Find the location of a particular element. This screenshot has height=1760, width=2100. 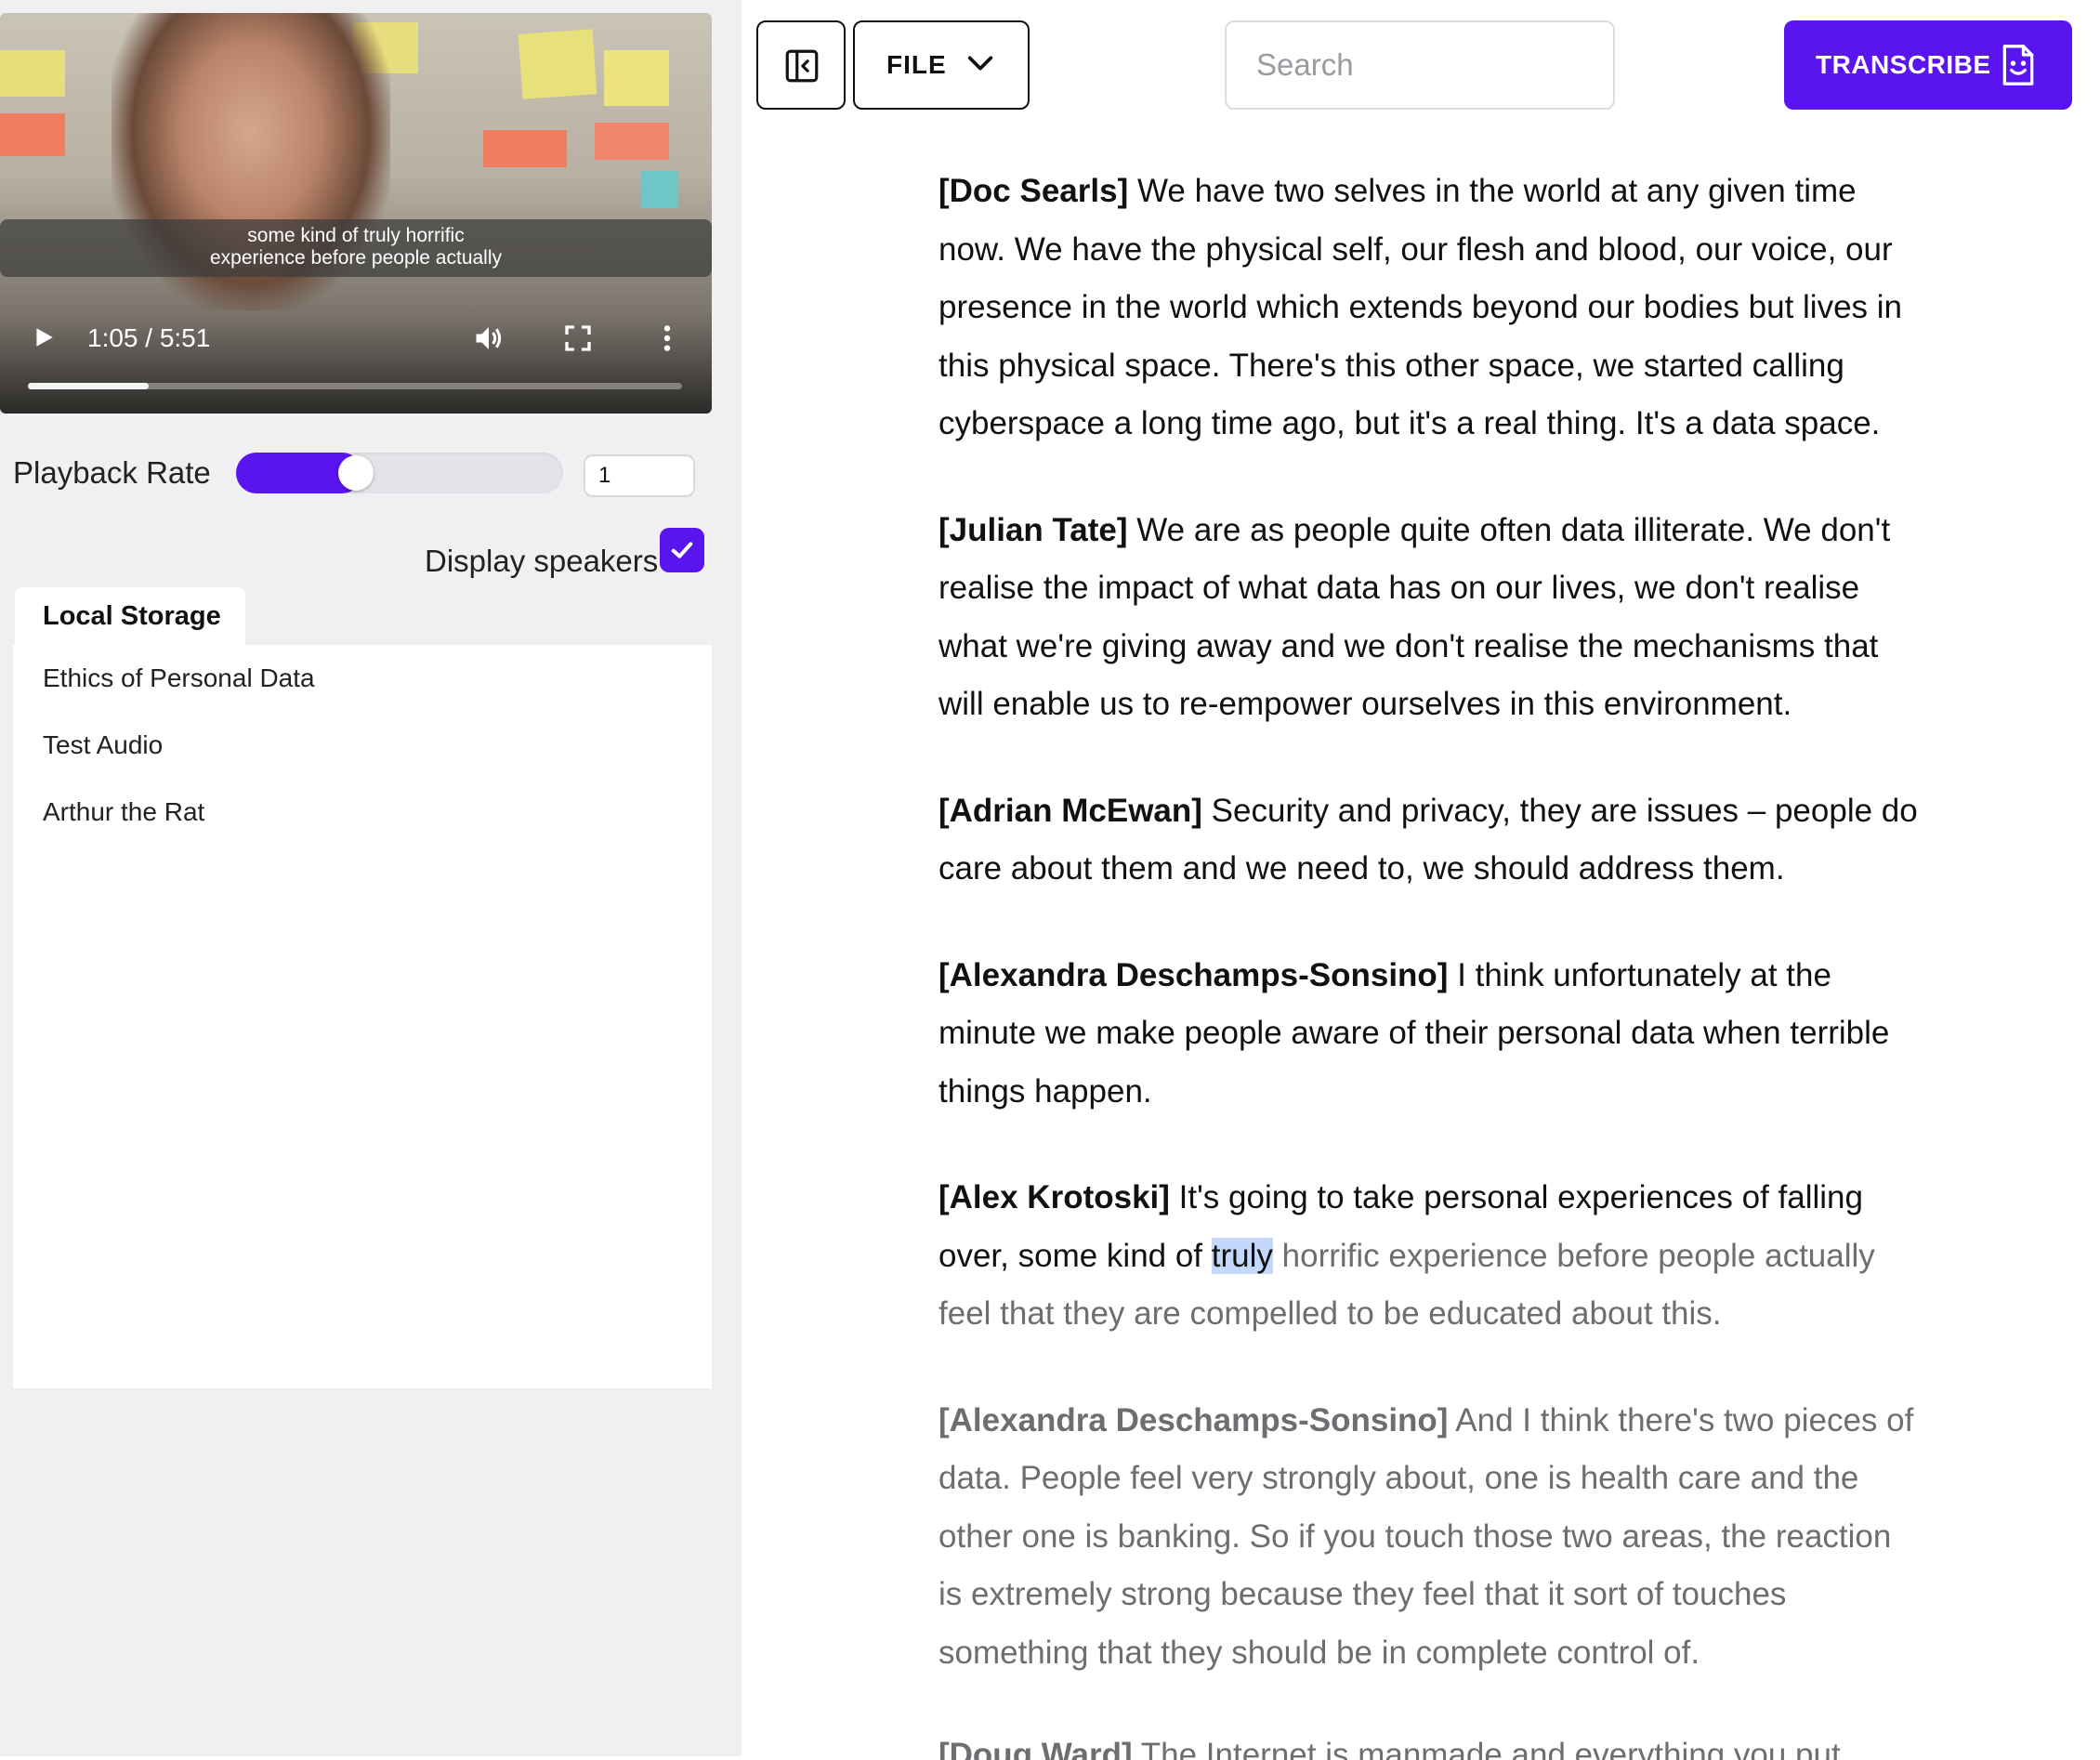

storage-item-arthur-the-rat: Arthur the Rat is located at coordinates (123, 812).